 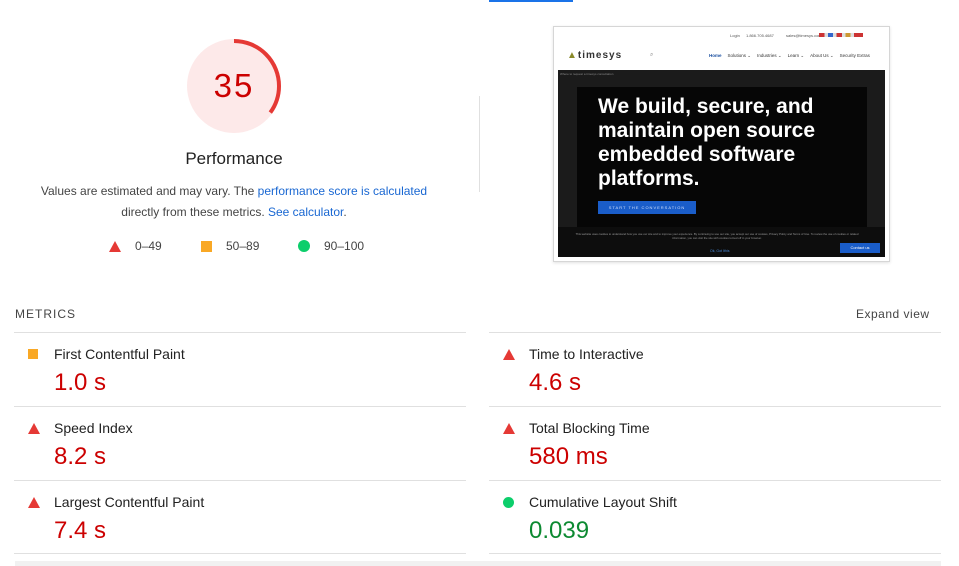 What do you see at coordinates (240, 369) in the screenshot?
I see `metric-first-contentful-paint: First Contentful Paint 1.0 s` at bounding box center [240, 369].